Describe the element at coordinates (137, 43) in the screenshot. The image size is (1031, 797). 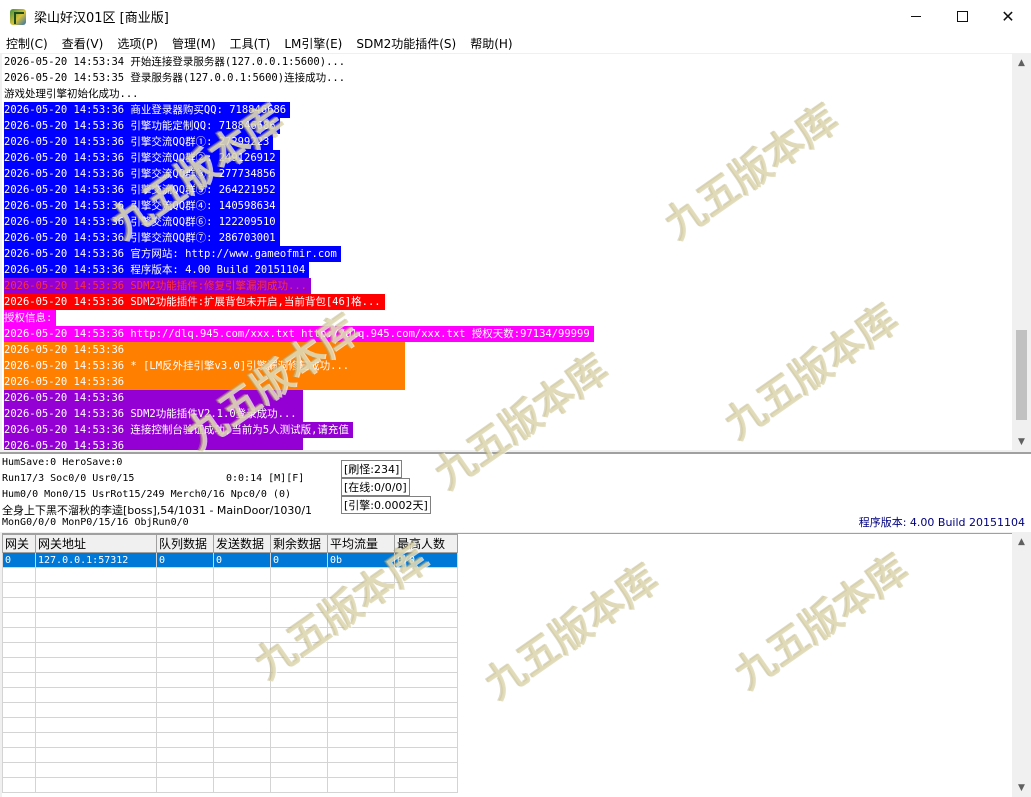
I see `menu-options: 选项(P)` at that location.